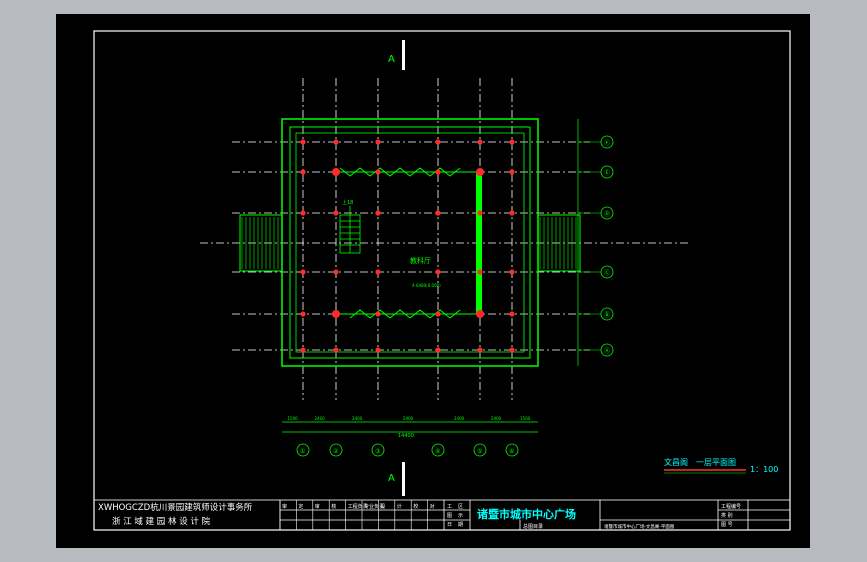  I want to click on axis-number: ①, so click(302, 451).